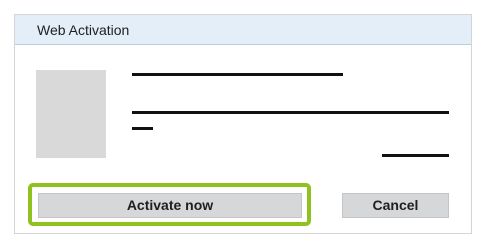 The height and width of the screenshot is (244, 486). What do you see at coordinates (395, 205) in the screenshot?
I see `cancel-button: Cancel` at bounding box center [395, 205].